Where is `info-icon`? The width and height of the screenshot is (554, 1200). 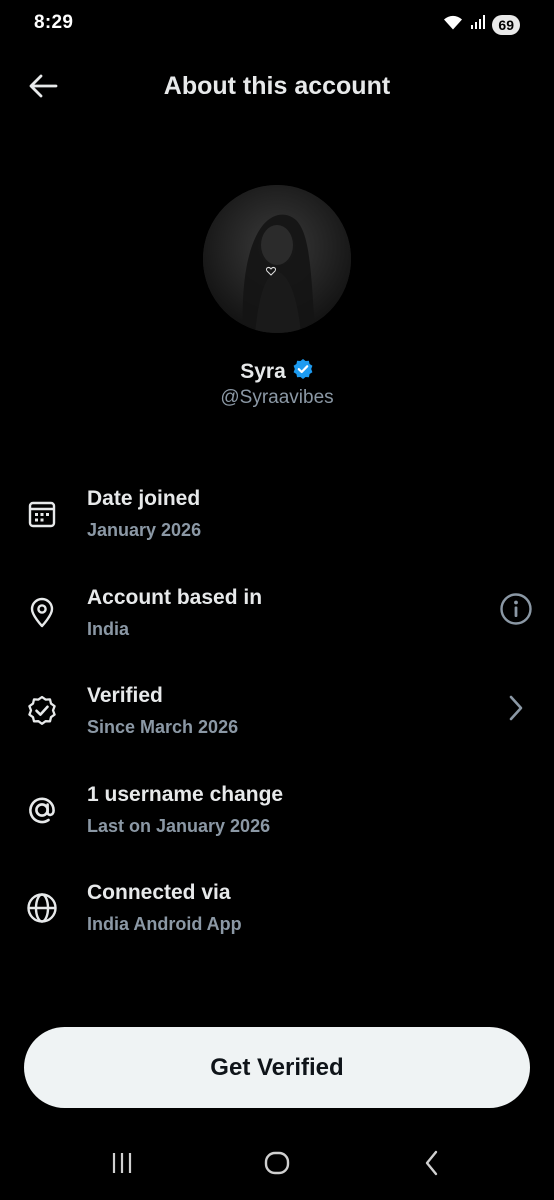 info-icon is located at coordinates (516, 611).